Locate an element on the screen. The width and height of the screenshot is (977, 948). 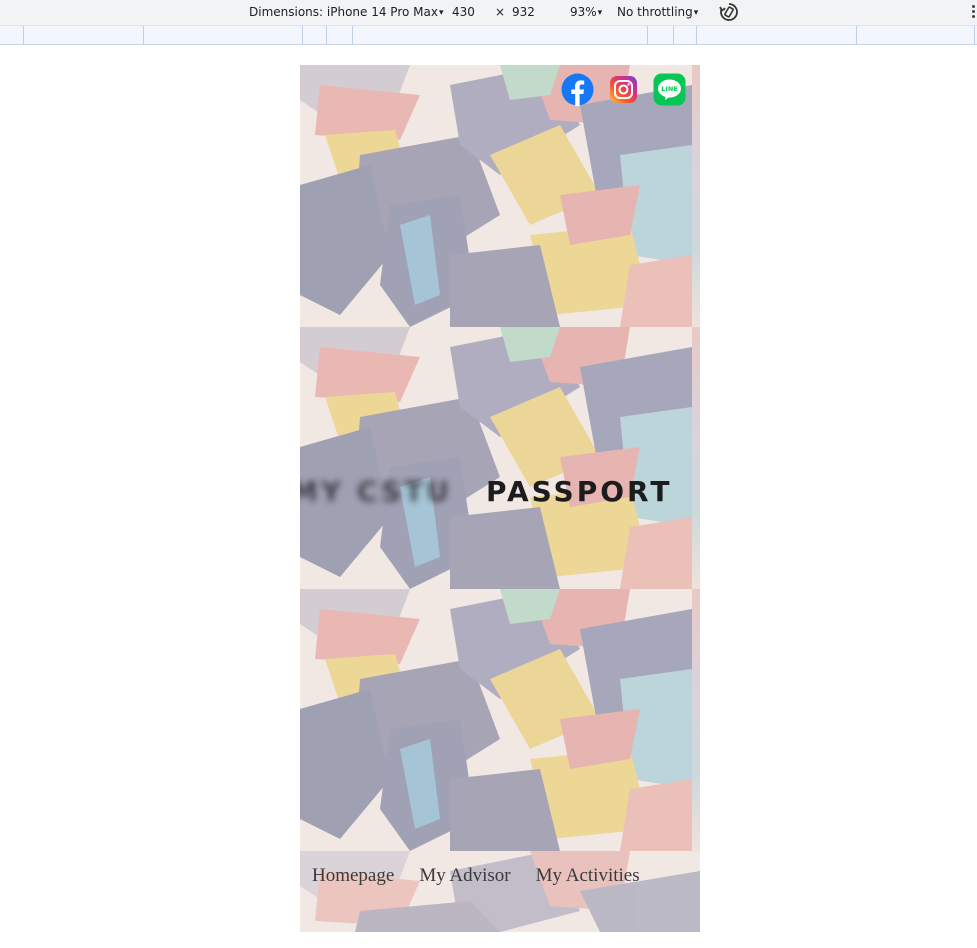
line-logo-text: LINE is located at coordinates (669, 89).